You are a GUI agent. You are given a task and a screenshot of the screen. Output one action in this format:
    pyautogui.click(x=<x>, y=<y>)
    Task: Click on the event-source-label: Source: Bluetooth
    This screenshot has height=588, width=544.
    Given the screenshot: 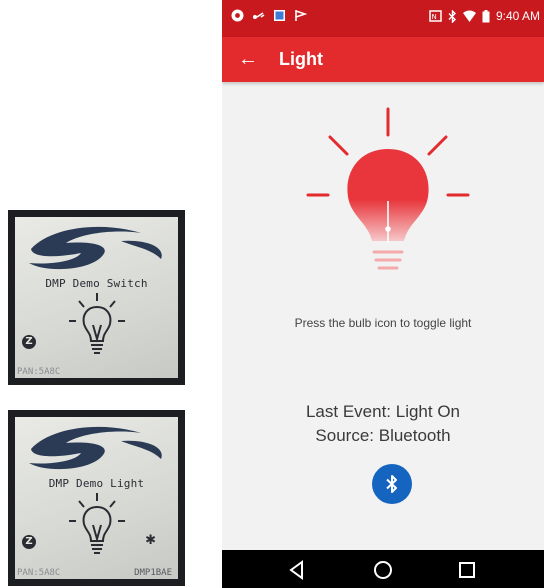 What is the action you would take?
    pyautogui.click(x=383, y=435)
    